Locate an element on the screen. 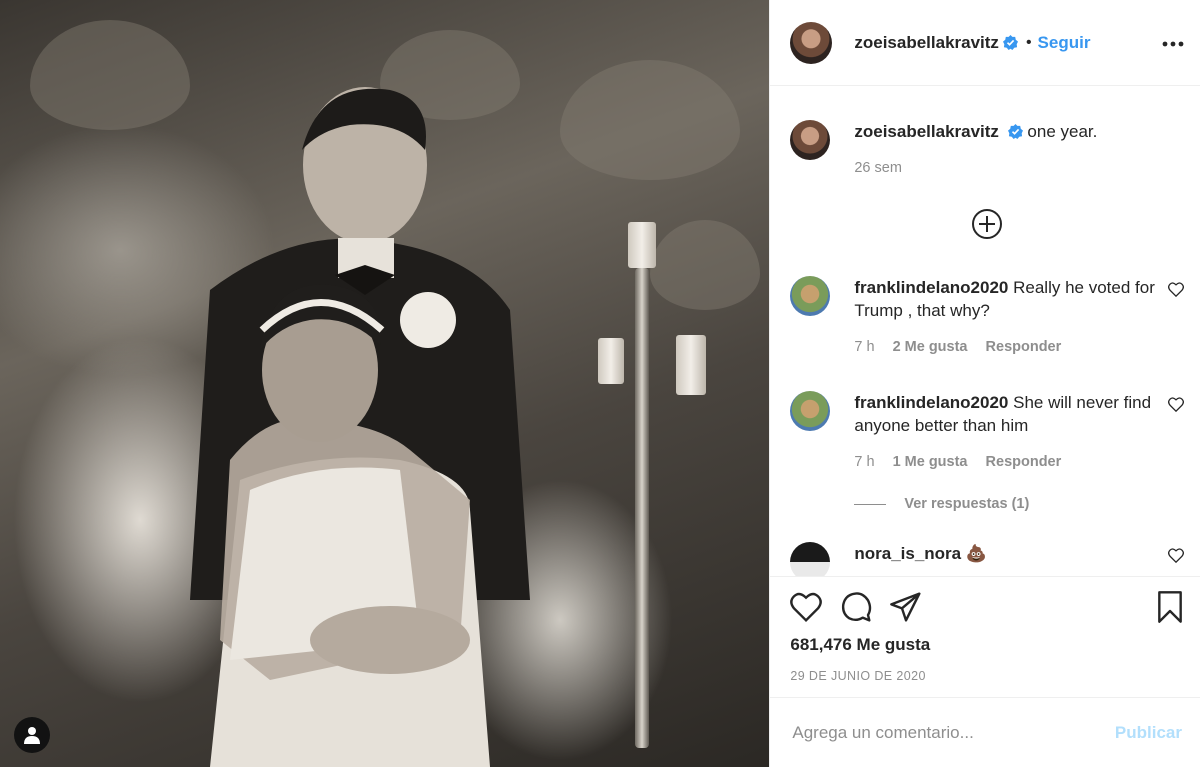 Image resolution: width=1200 pixels, height=767 pixels. post-header: zoeisabellakravitz • Seguir is located at coordinates (985, 43).